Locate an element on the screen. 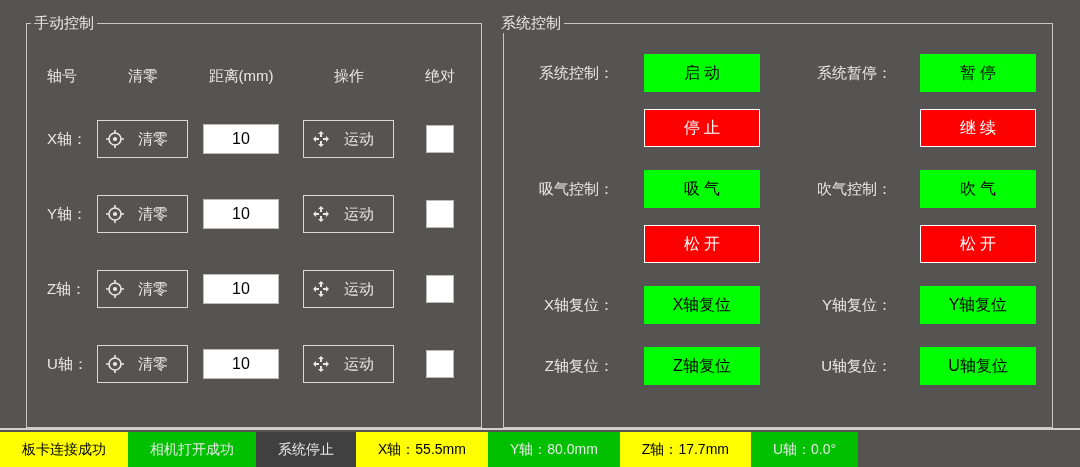  control-button: X轴复位 is located at coordinates (702, 305).